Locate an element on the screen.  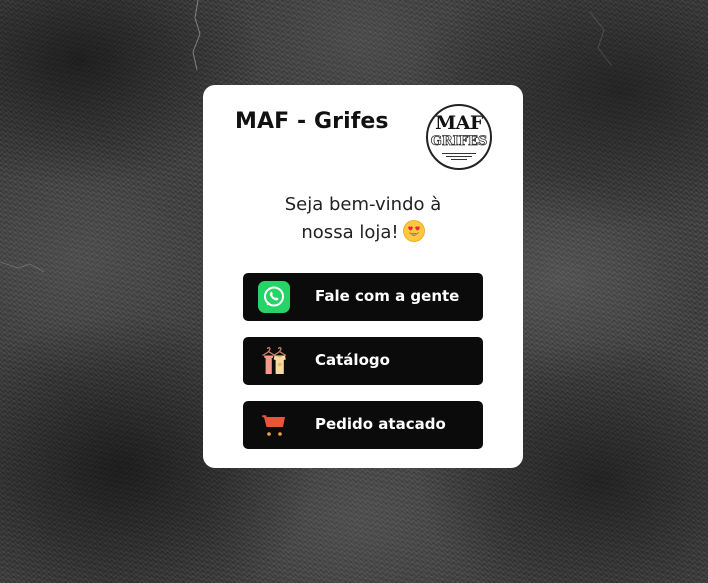
welcome-line-2-text: nossa loja! is located at coordinates (350, 232).